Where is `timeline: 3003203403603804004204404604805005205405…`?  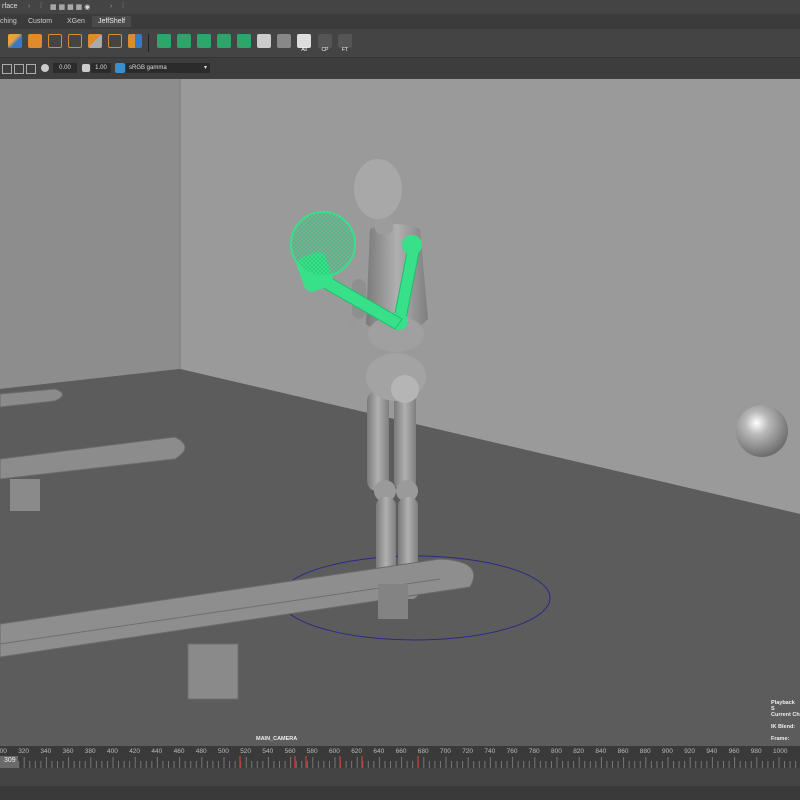 timeline: 3003203403603804004204404604805005205405… is located at coordinates (400, 757).